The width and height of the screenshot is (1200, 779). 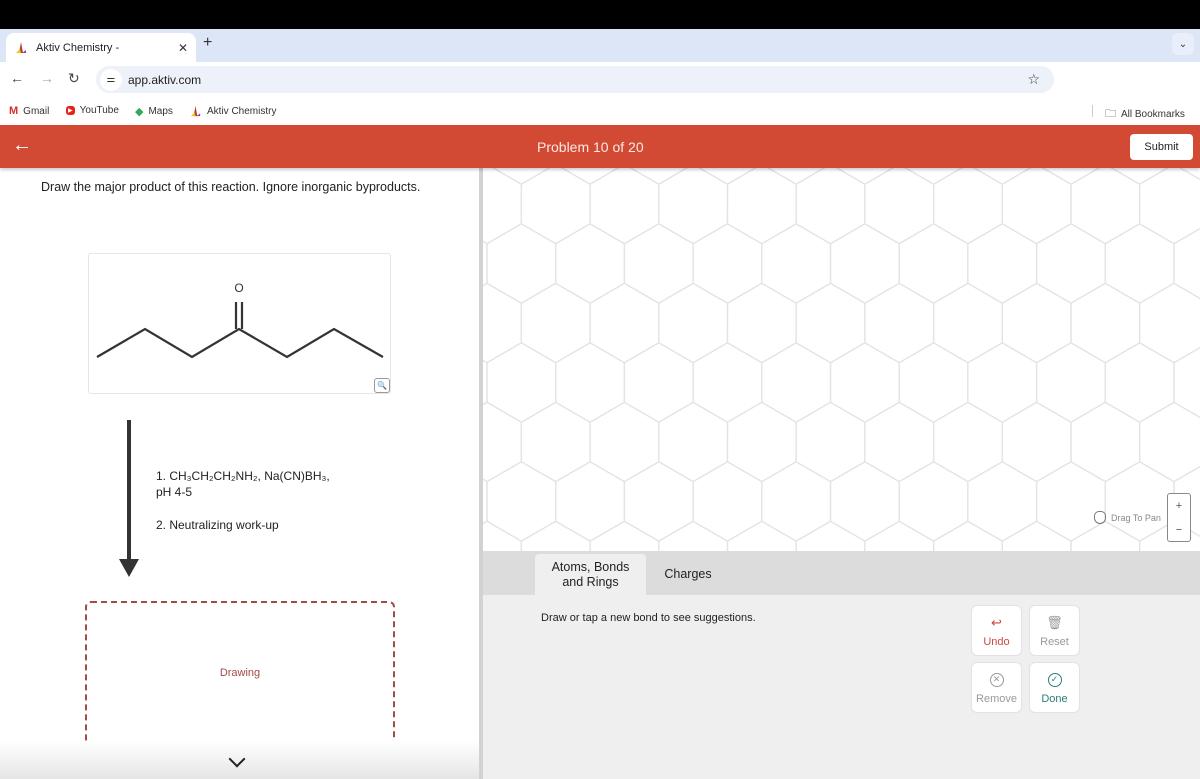 I want to click on undo-label: Undo, so click(x=996, y=641).